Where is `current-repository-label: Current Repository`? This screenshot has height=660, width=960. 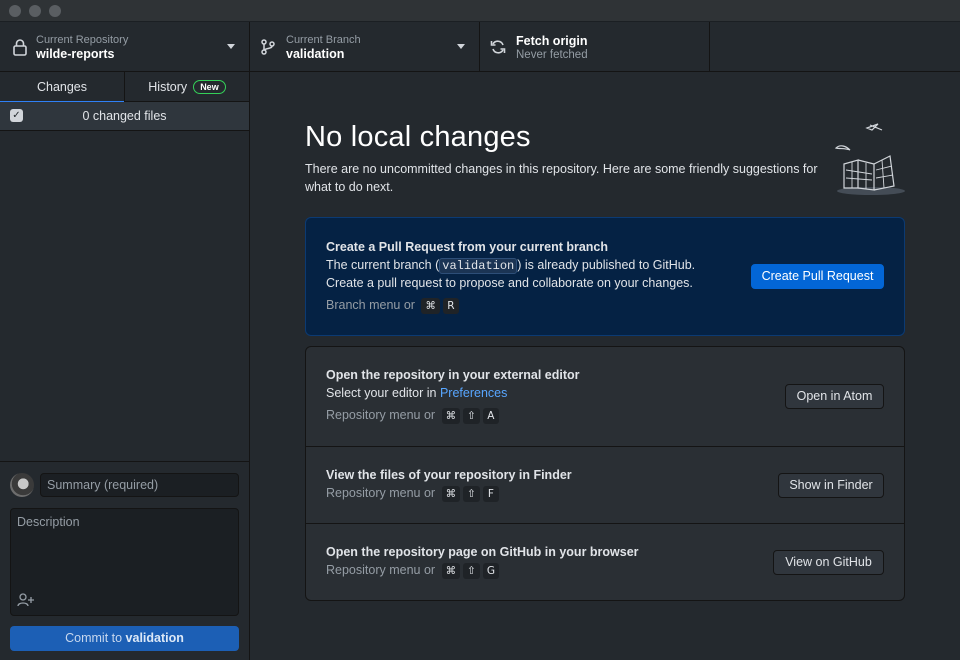
current-repository-label: Current Repository is located at coordinates (82, 40).